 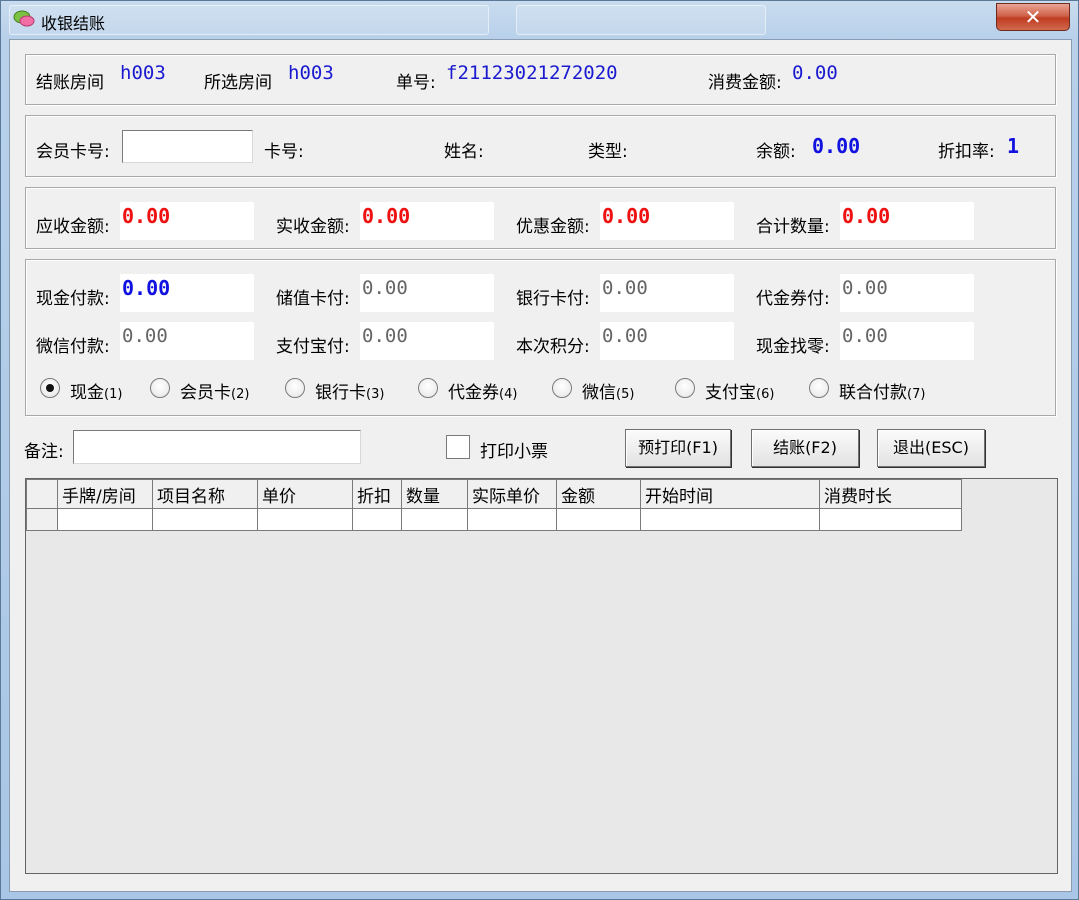 What do you see at coordinates (311, 73) in the screenshot?
I see `selected-room-value: h003` at bounding box center [311, 73].